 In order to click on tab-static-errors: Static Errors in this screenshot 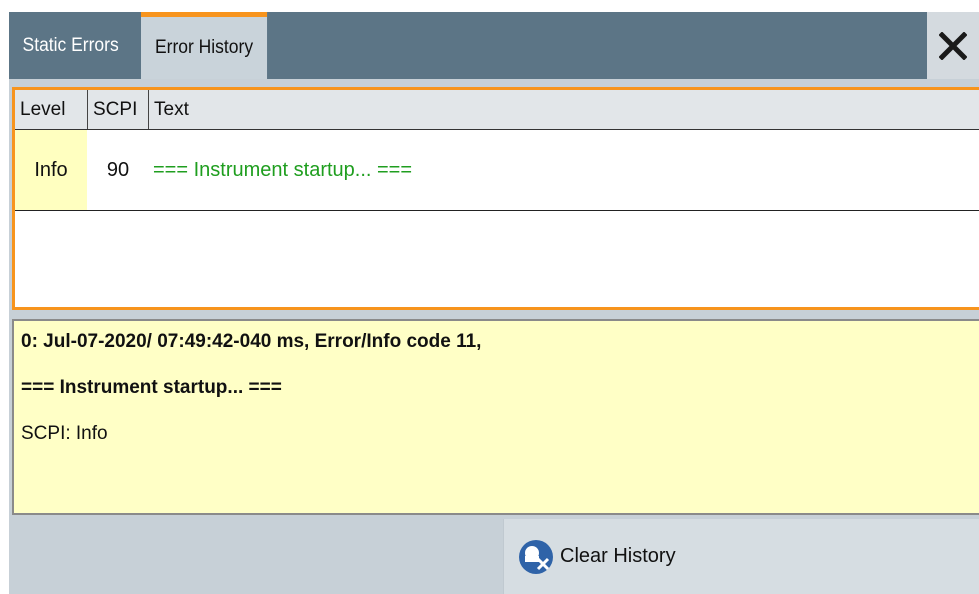, I will do `click(70, 45)`.